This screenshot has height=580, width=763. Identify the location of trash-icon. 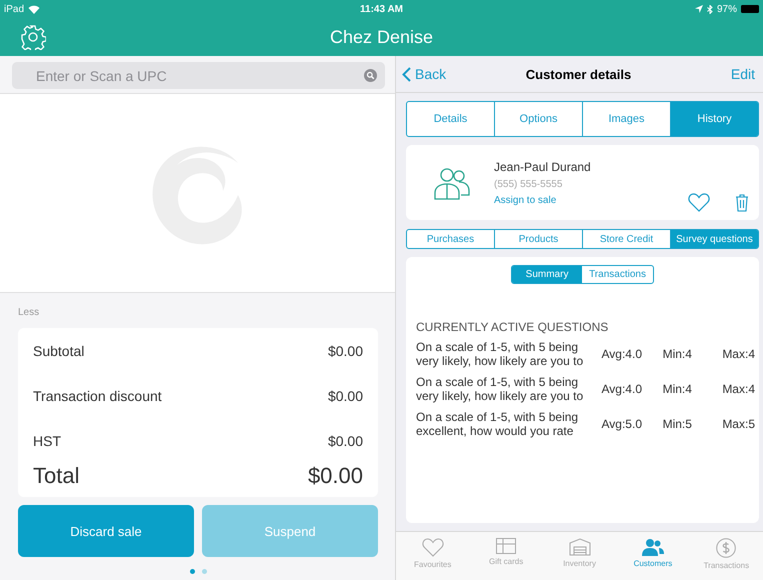
(742, 203).